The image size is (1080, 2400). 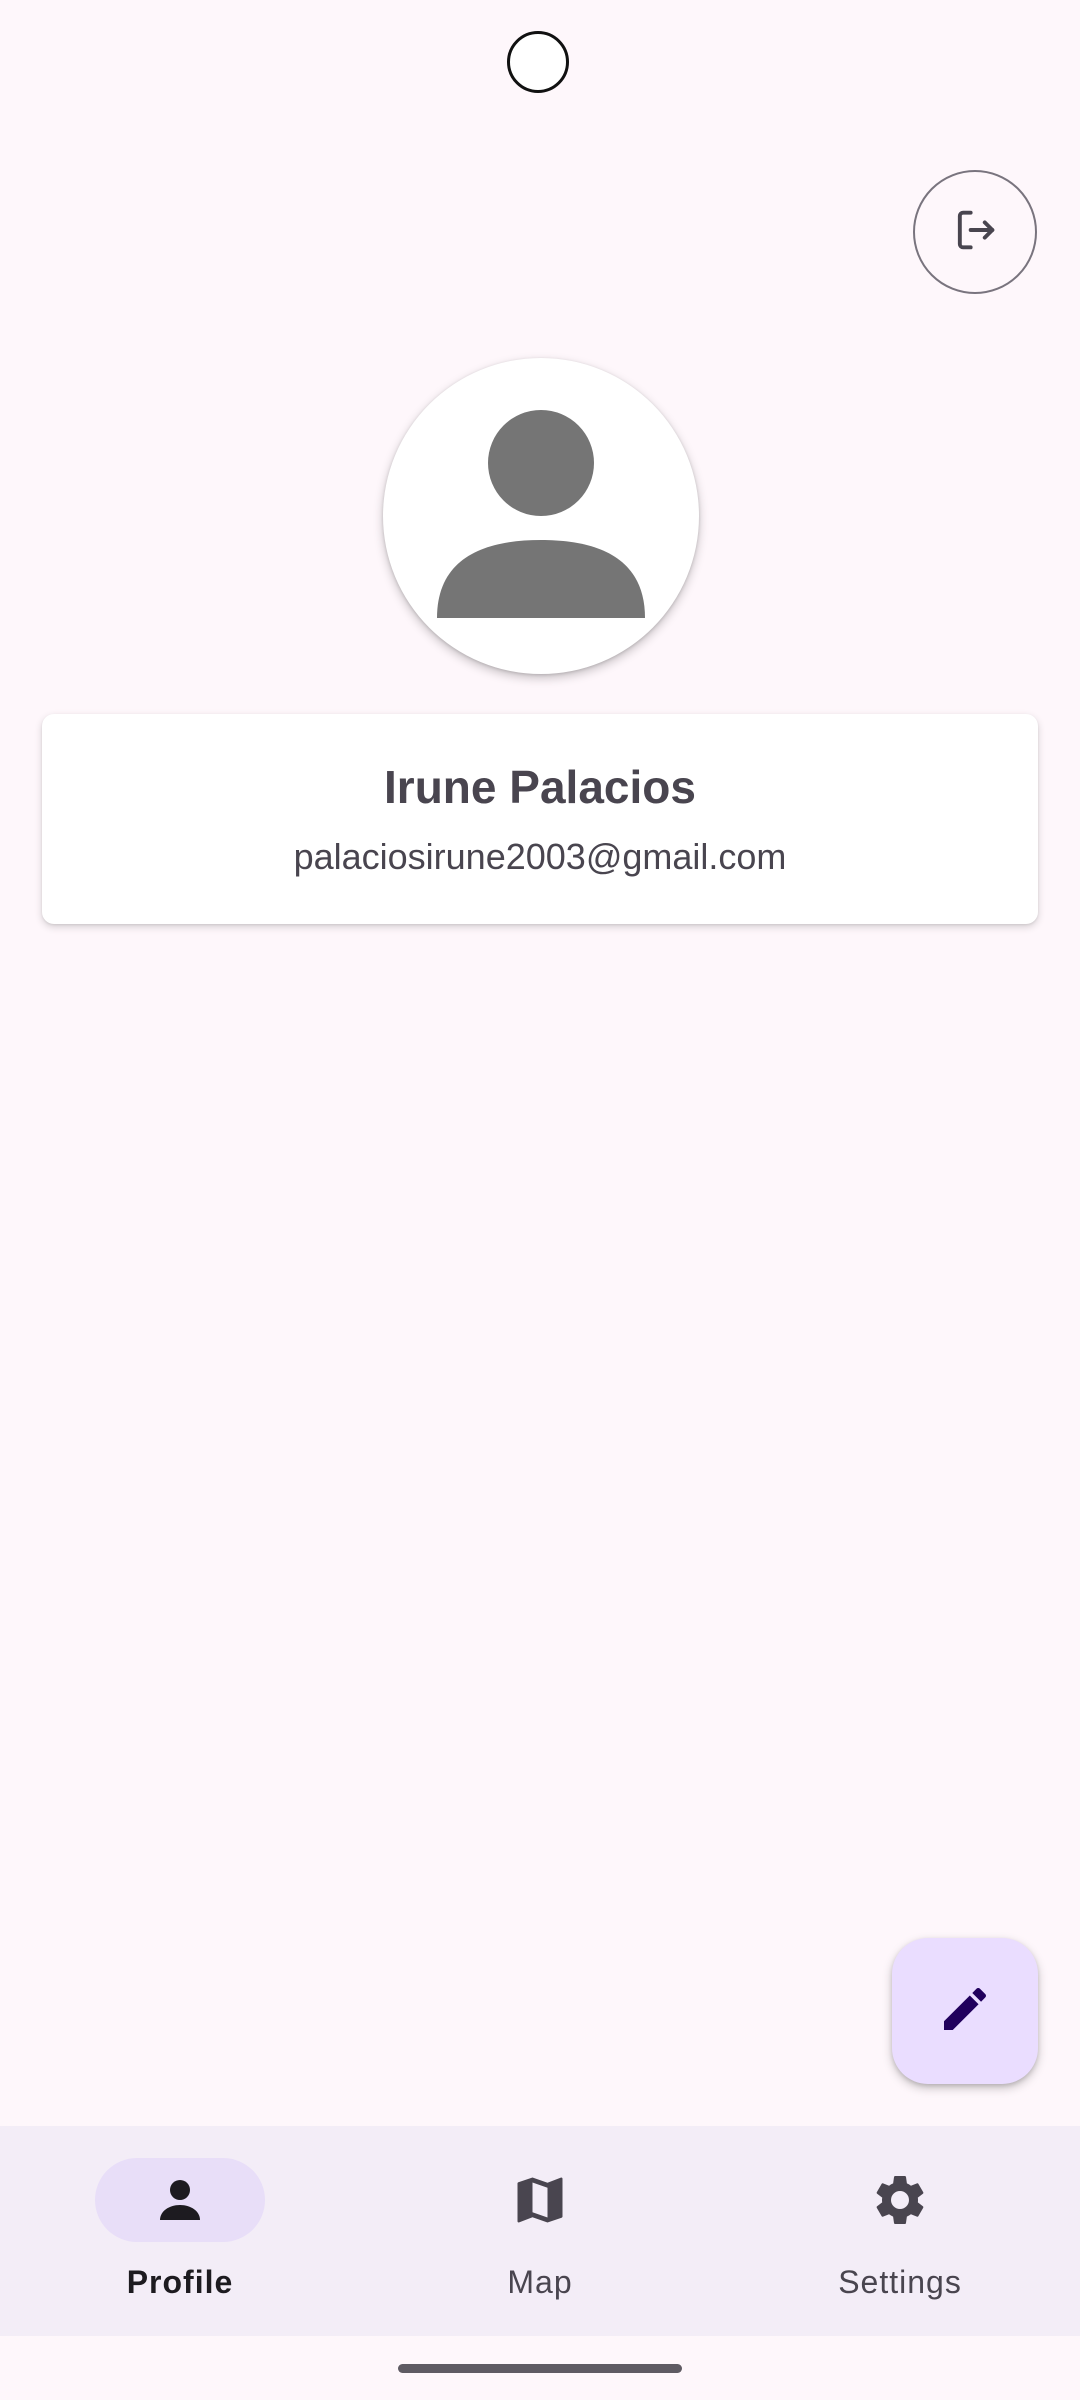 I want to click on gesture-navigation-bar, so click(x=540, y=2368).